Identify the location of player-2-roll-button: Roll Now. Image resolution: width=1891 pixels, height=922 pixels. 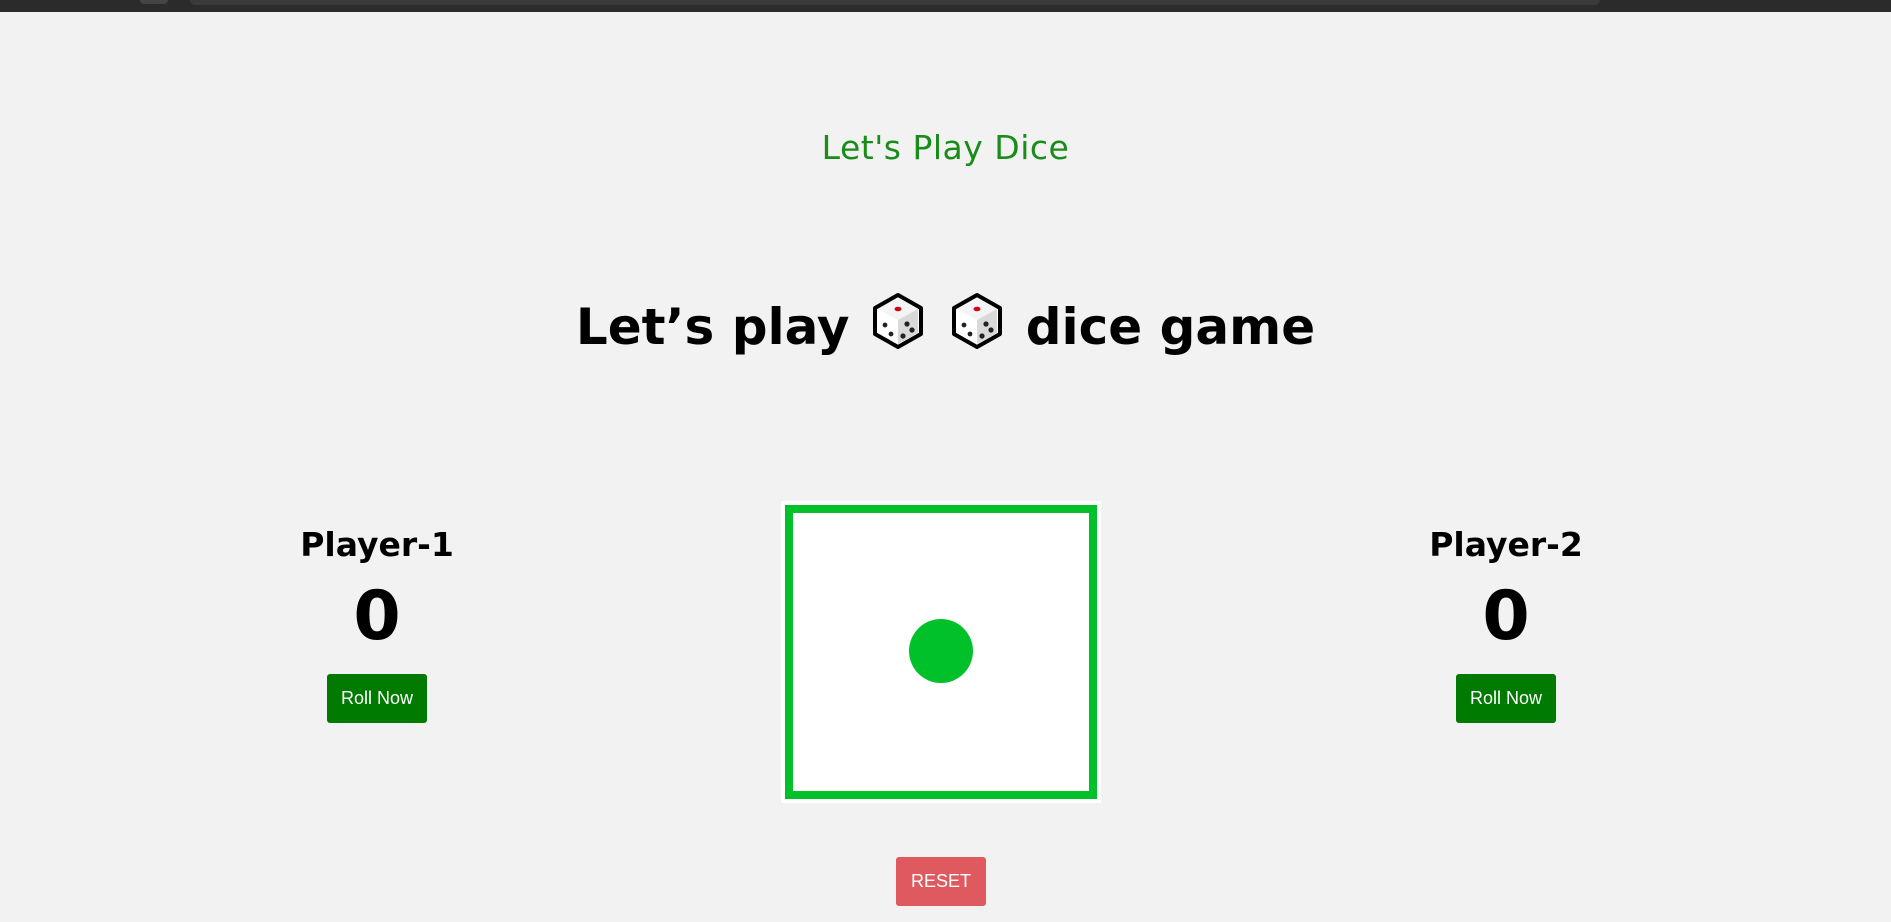
(1506, 698).